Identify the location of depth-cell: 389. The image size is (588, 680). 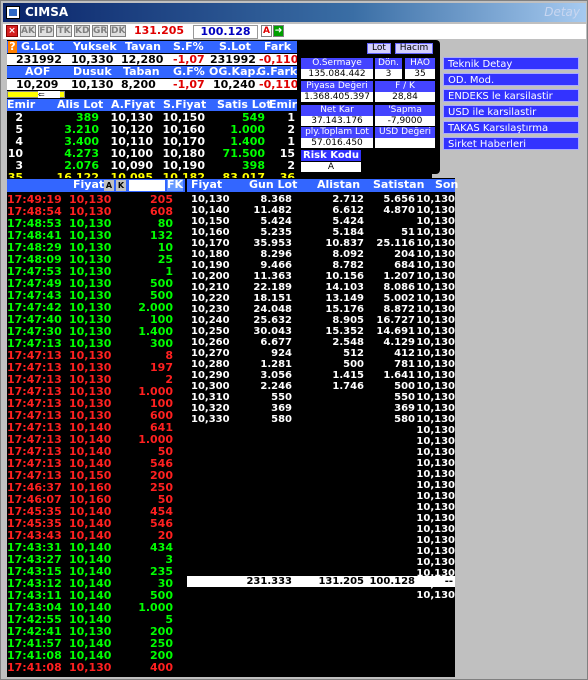
(87, 117).